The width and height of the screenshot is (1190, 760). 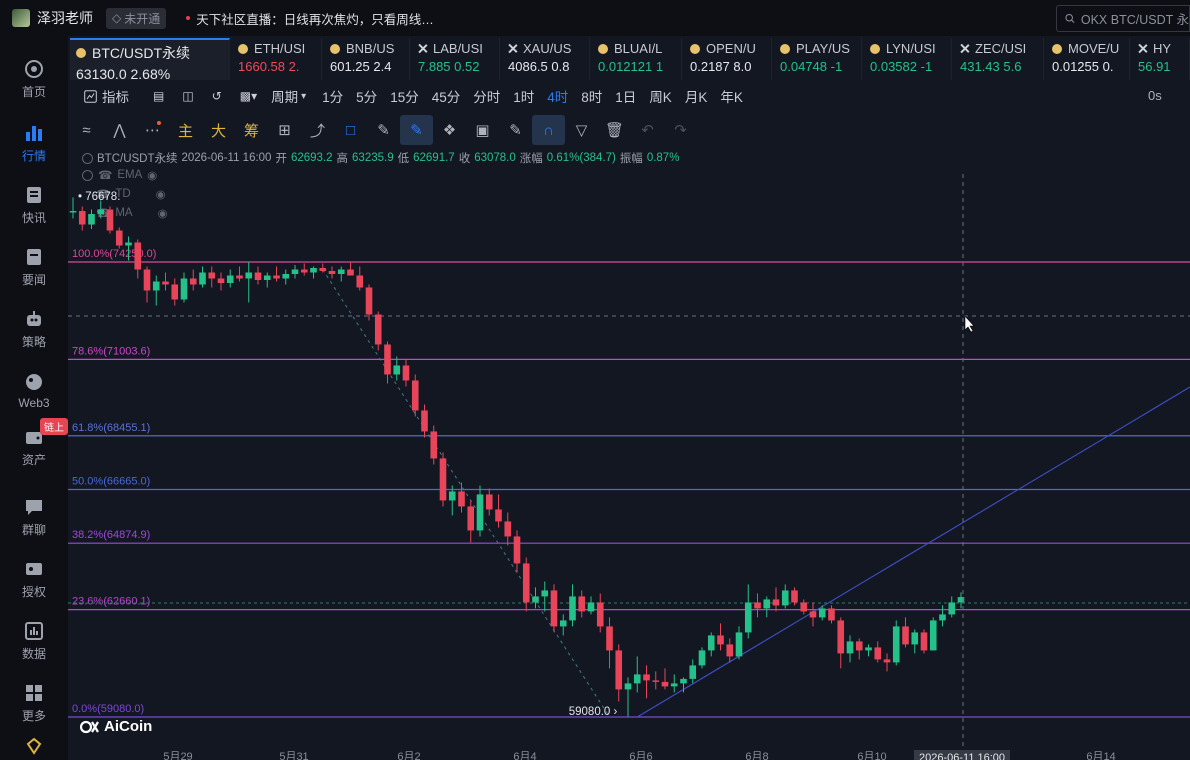 What do you see at coordinates (482, 130) in the screenshot?
I see `lock-icon: ▣` at bounding box center [482, 130].